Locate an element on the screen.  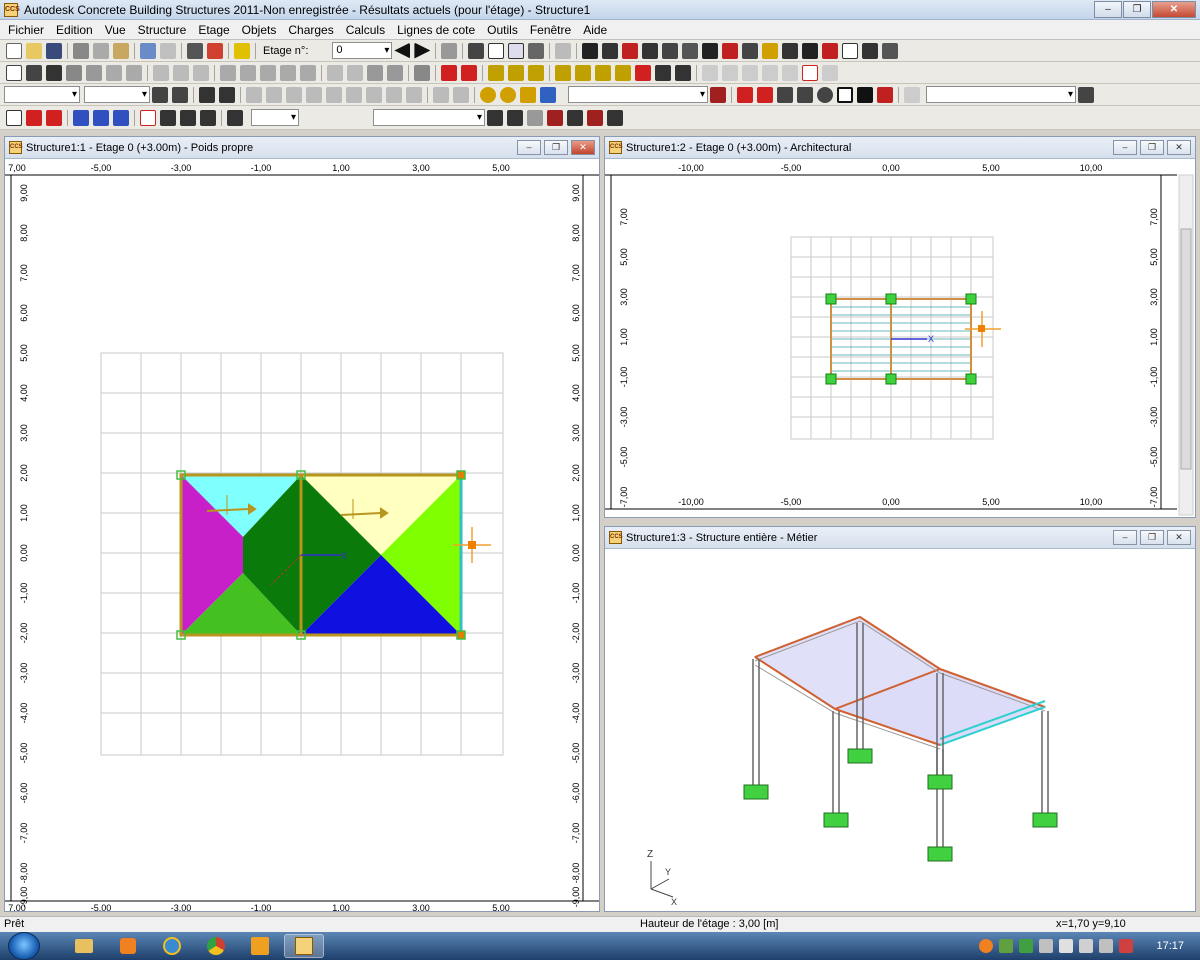
load-case-3-icon is located at coordinates (188, 117).